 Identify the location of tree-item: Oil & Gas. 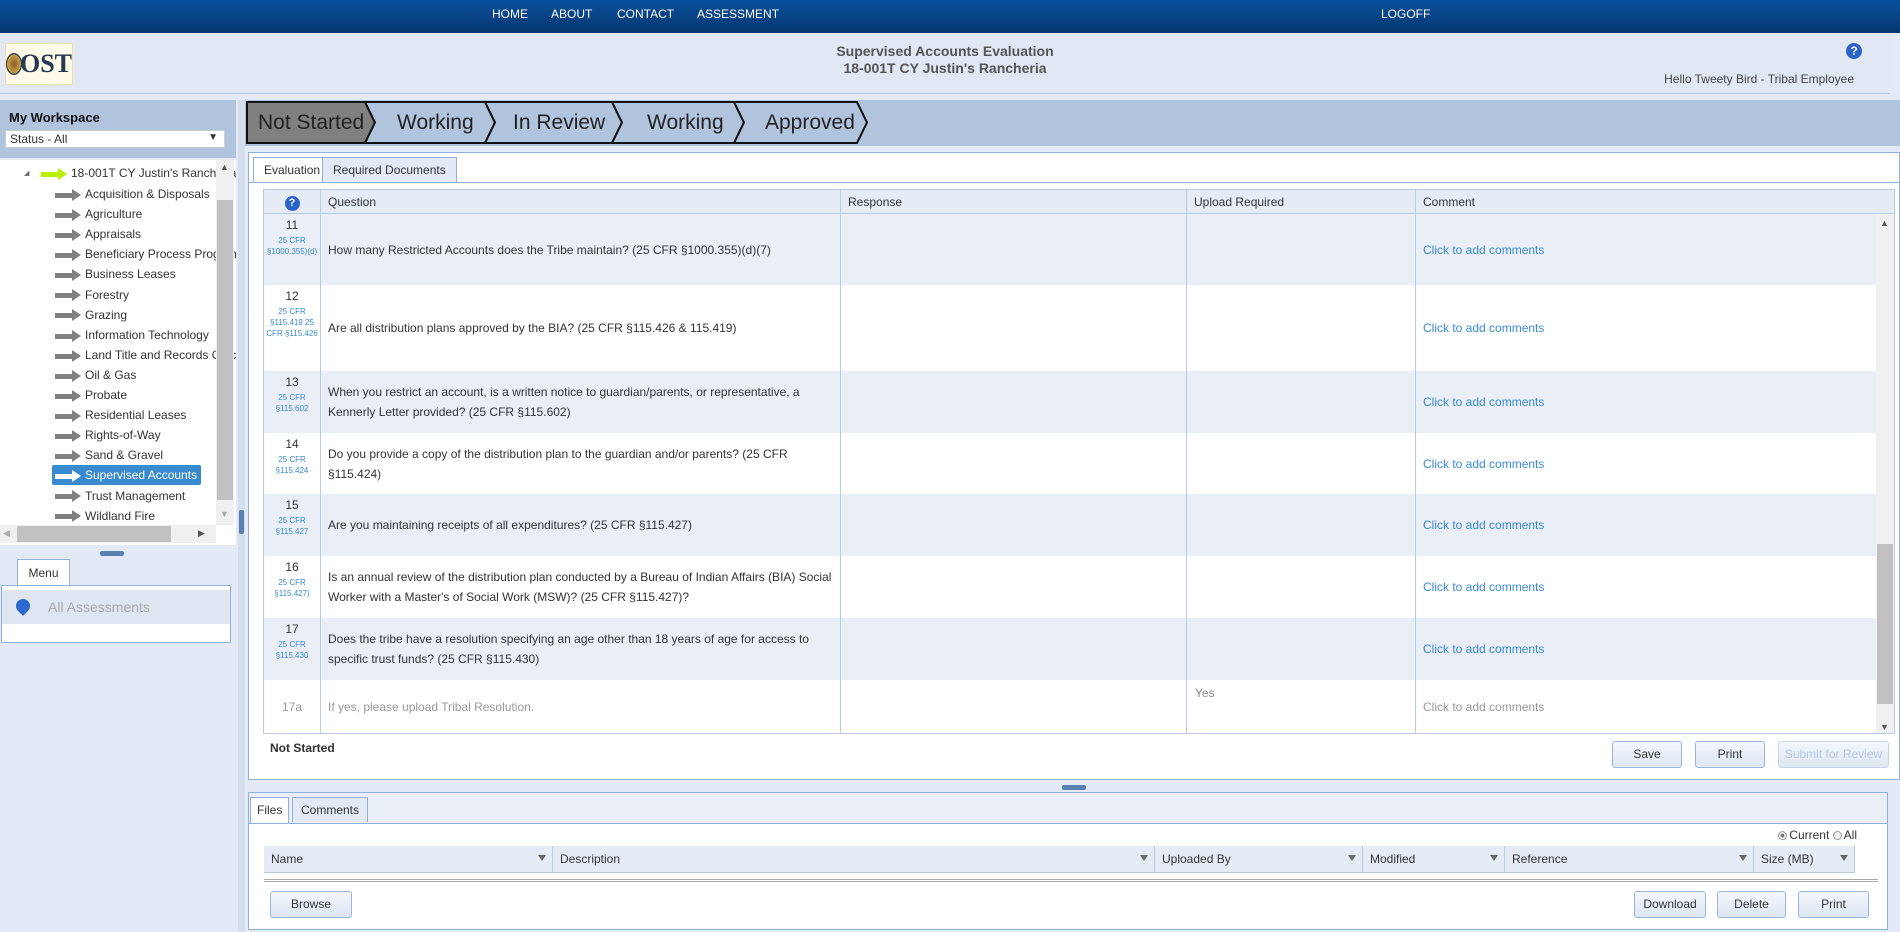
(97, 375).